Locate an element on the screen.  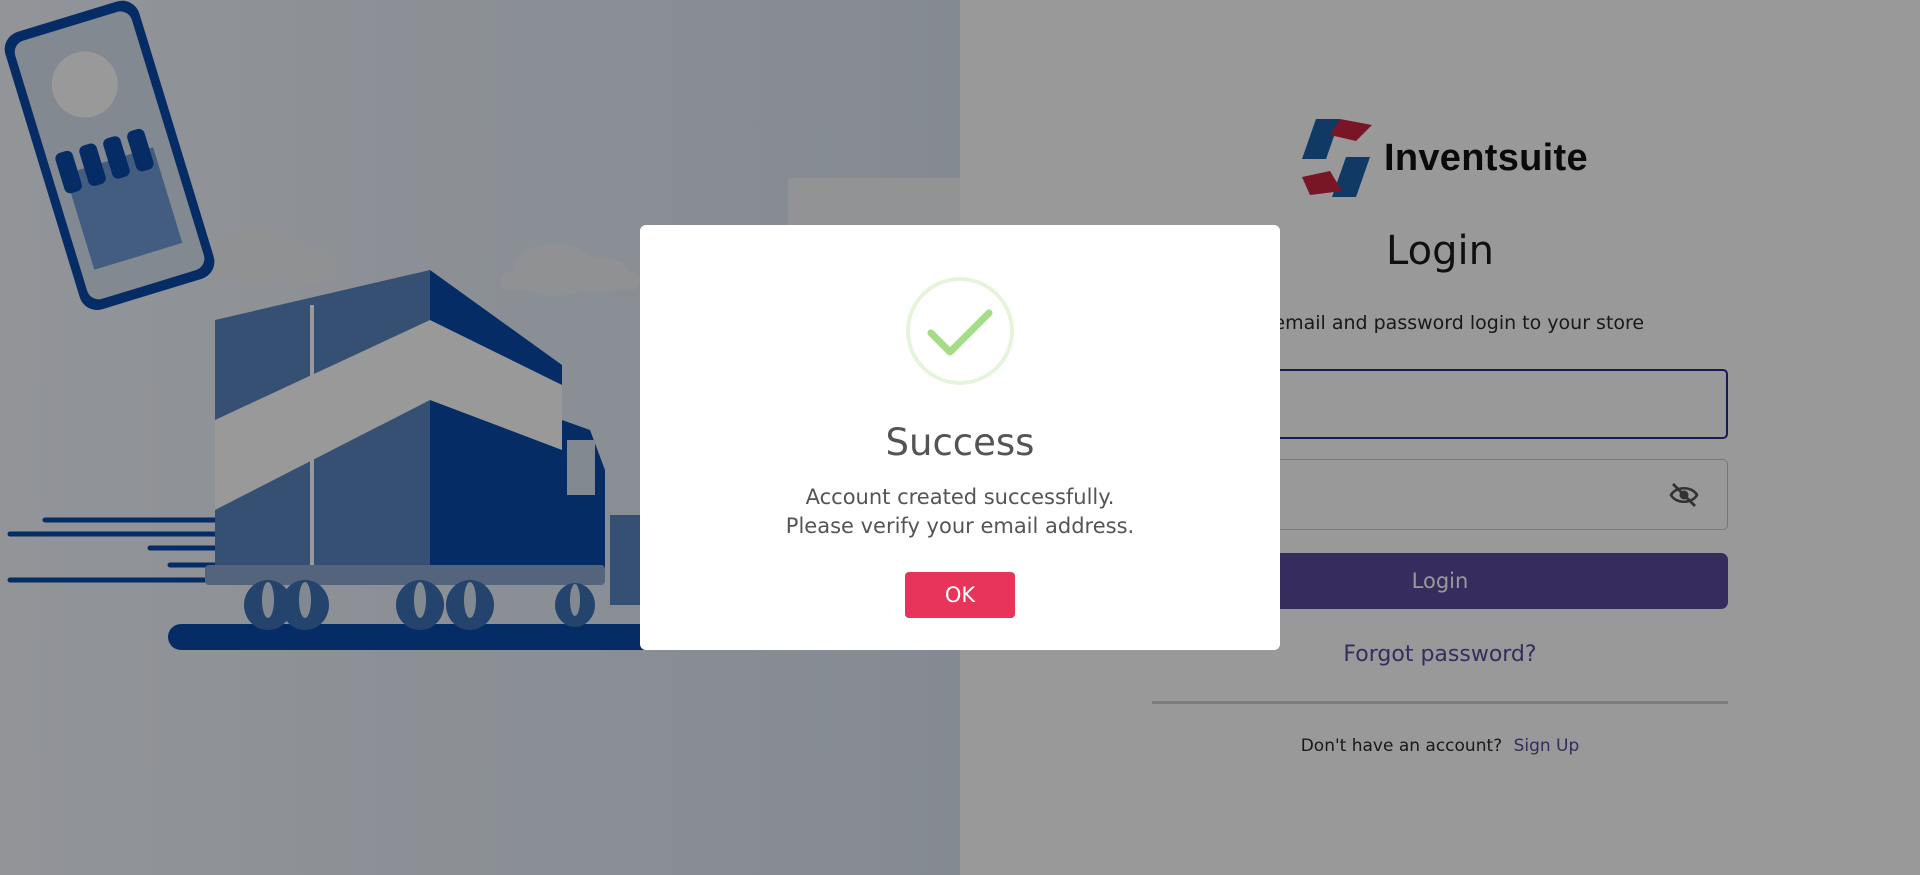
checkmark-icon is located at coordinates (960, 331).